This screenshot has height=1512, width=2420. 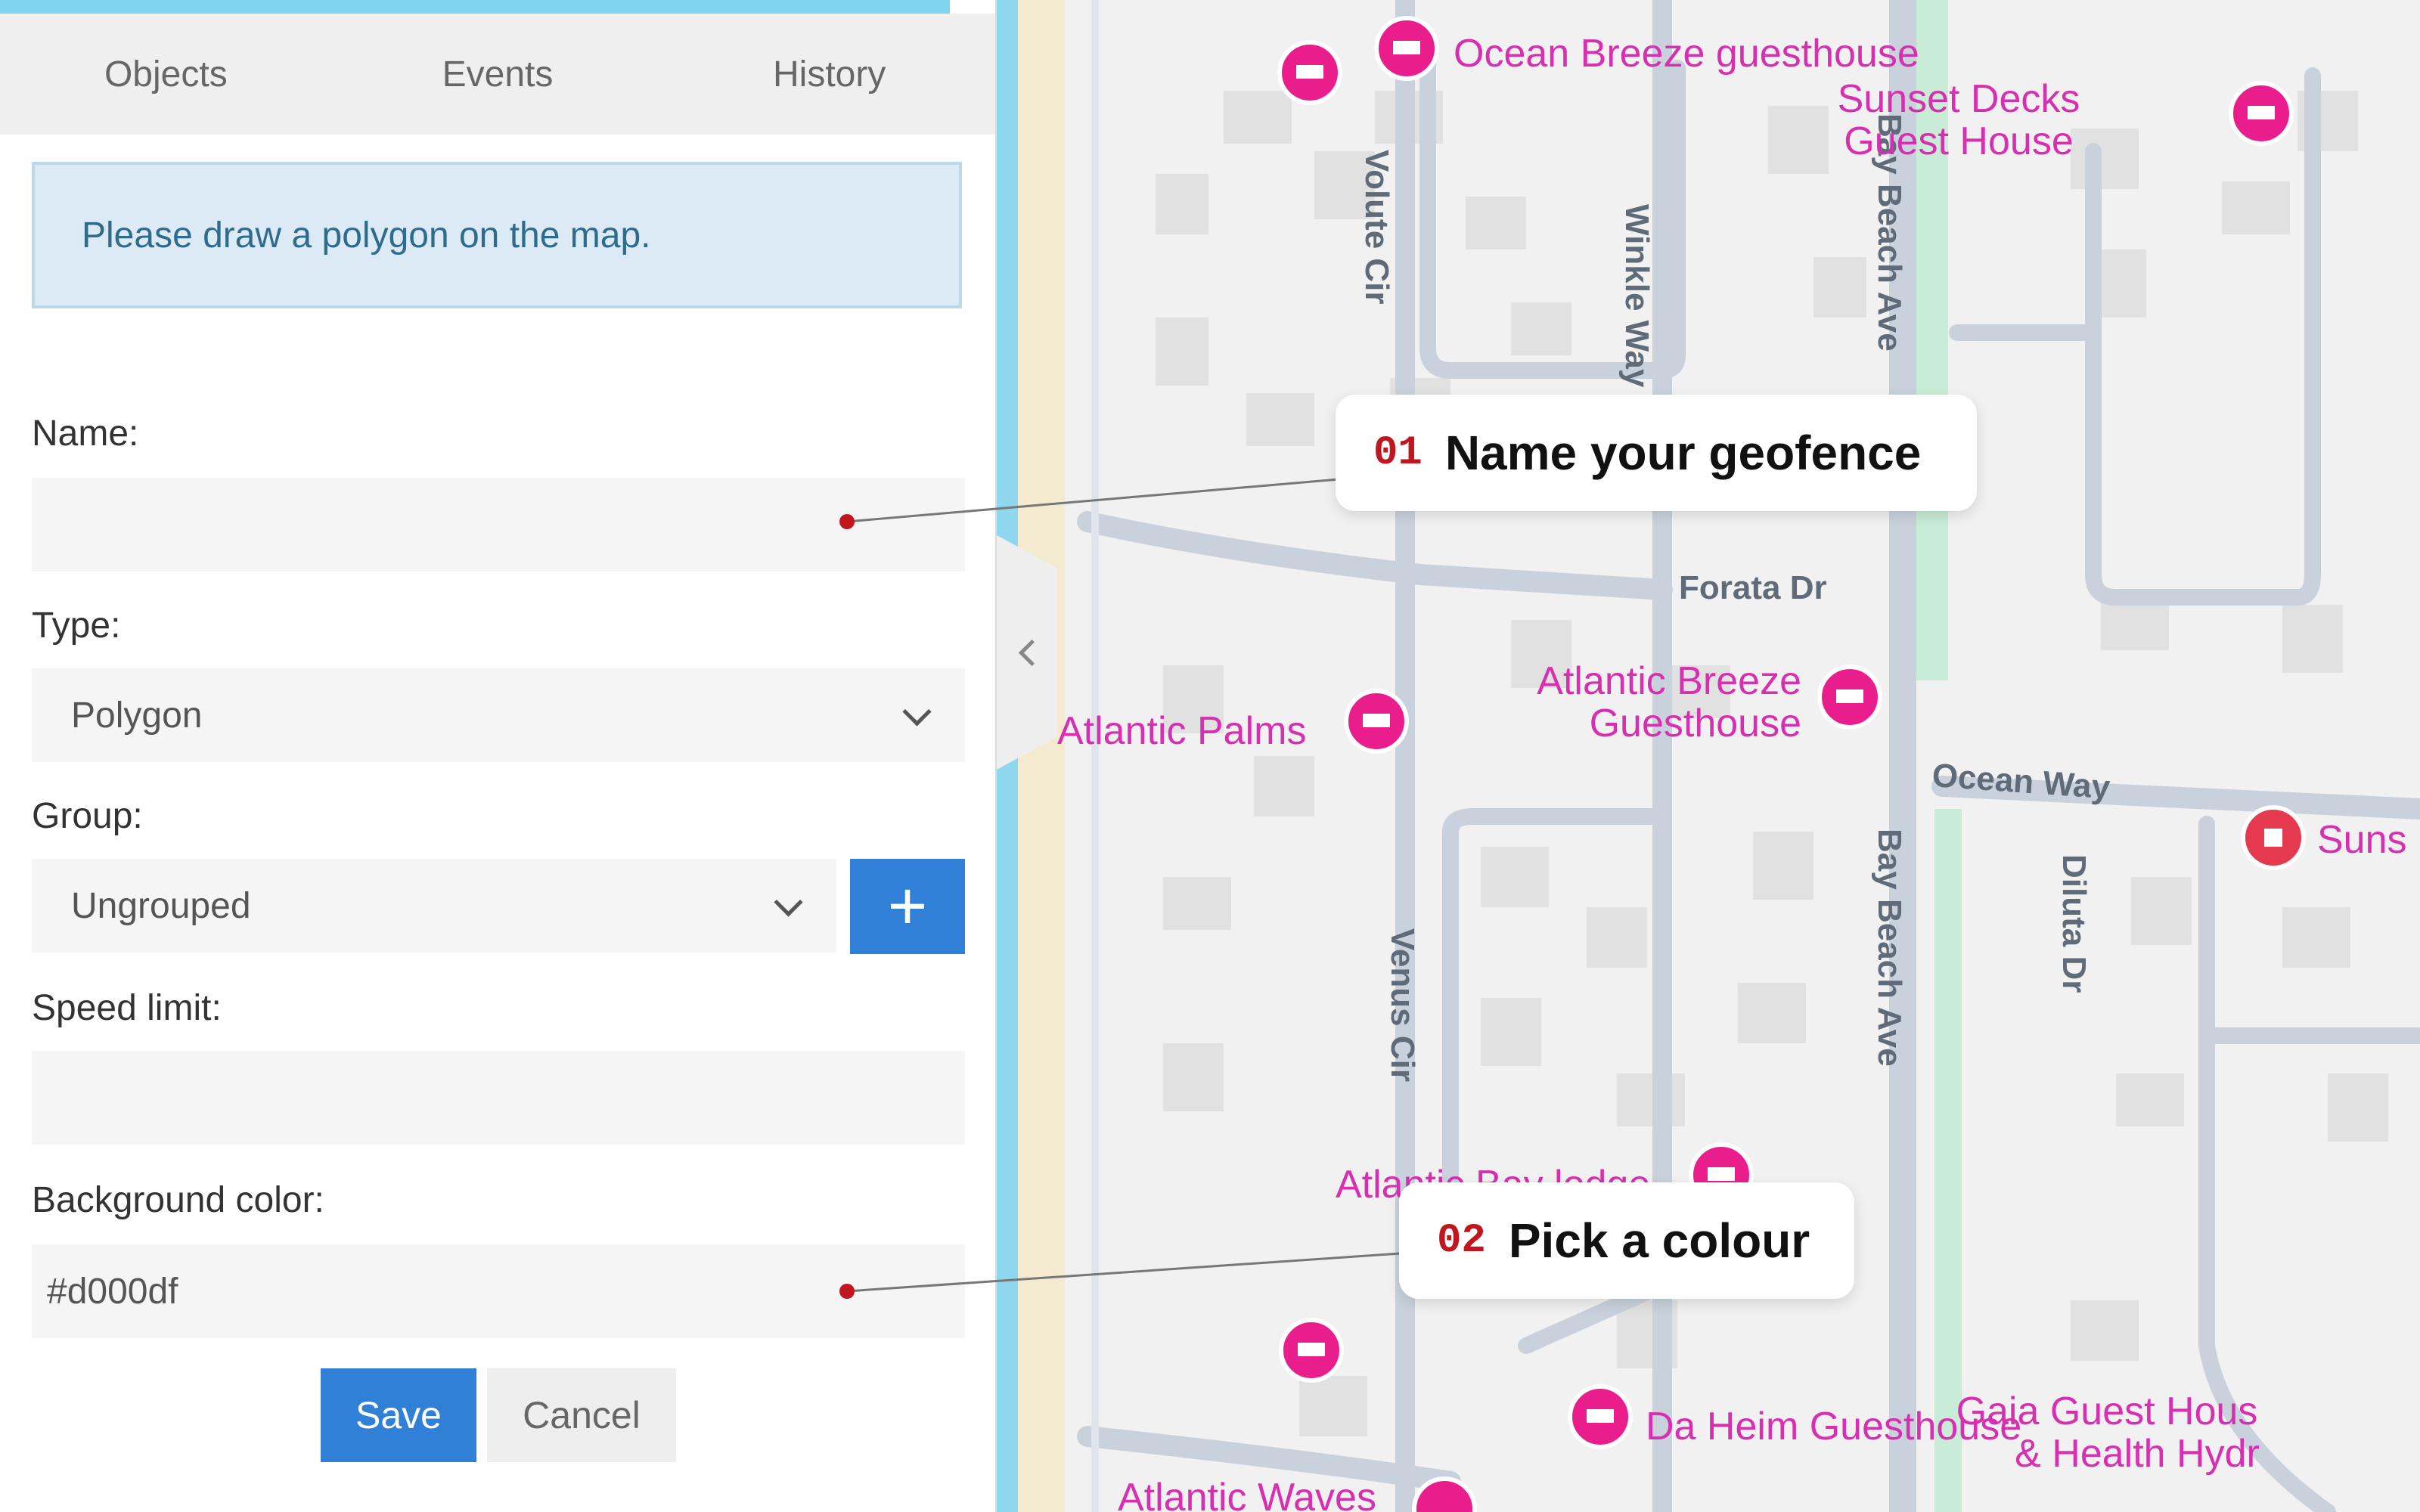 I want to click on street-label-bay-beach-ave-south: Bay Beach Ave, so click(x=1890, y=948).